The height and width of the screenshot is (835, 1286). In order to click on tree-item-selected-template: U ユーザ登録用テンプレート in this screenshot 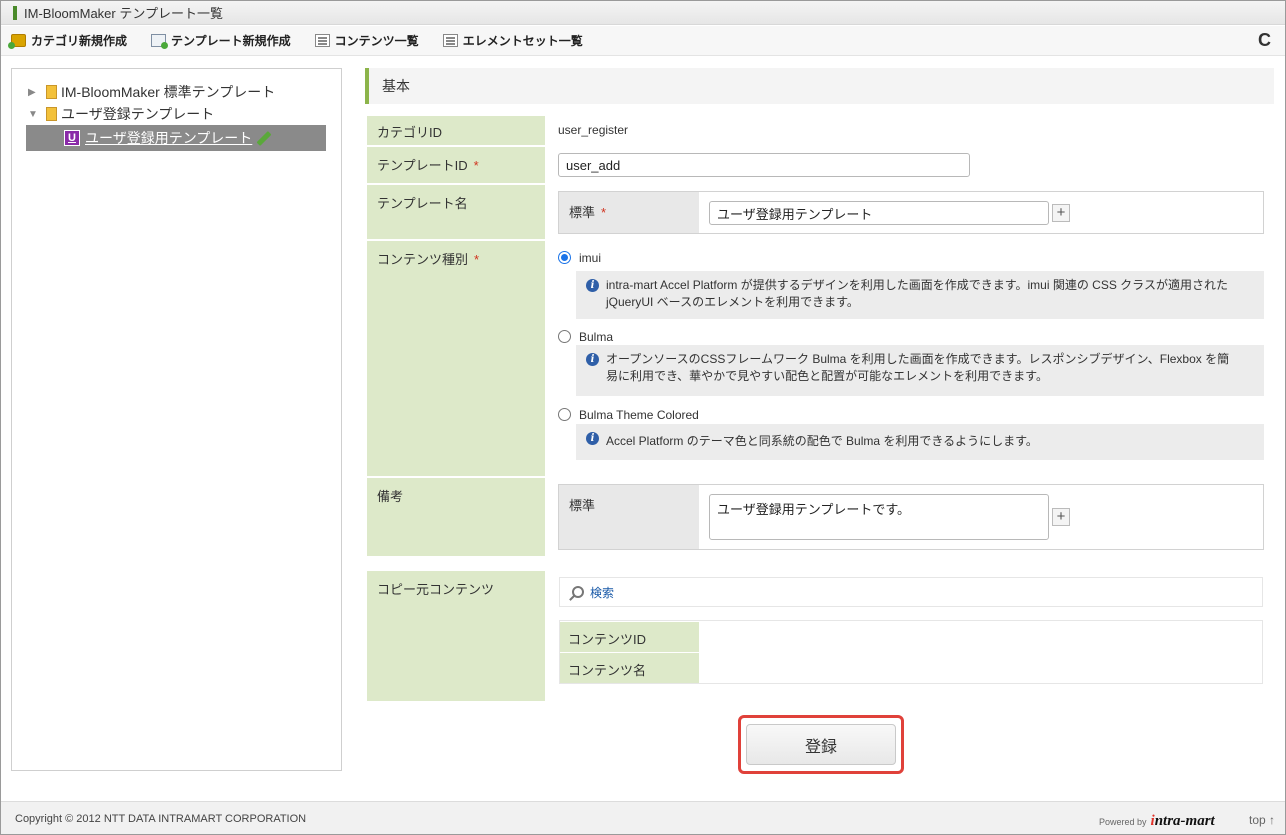, I will do `click(176, 138)`.